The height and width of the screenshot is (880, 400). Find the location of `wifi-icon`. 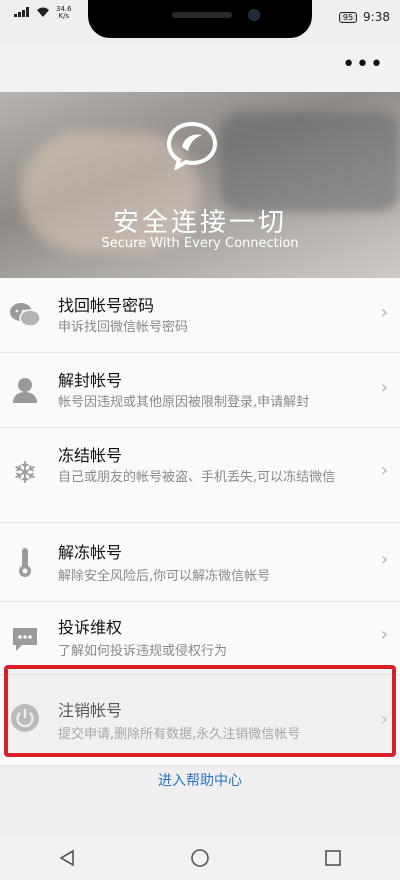

wifi-icon is located at coordinates (43, 13).